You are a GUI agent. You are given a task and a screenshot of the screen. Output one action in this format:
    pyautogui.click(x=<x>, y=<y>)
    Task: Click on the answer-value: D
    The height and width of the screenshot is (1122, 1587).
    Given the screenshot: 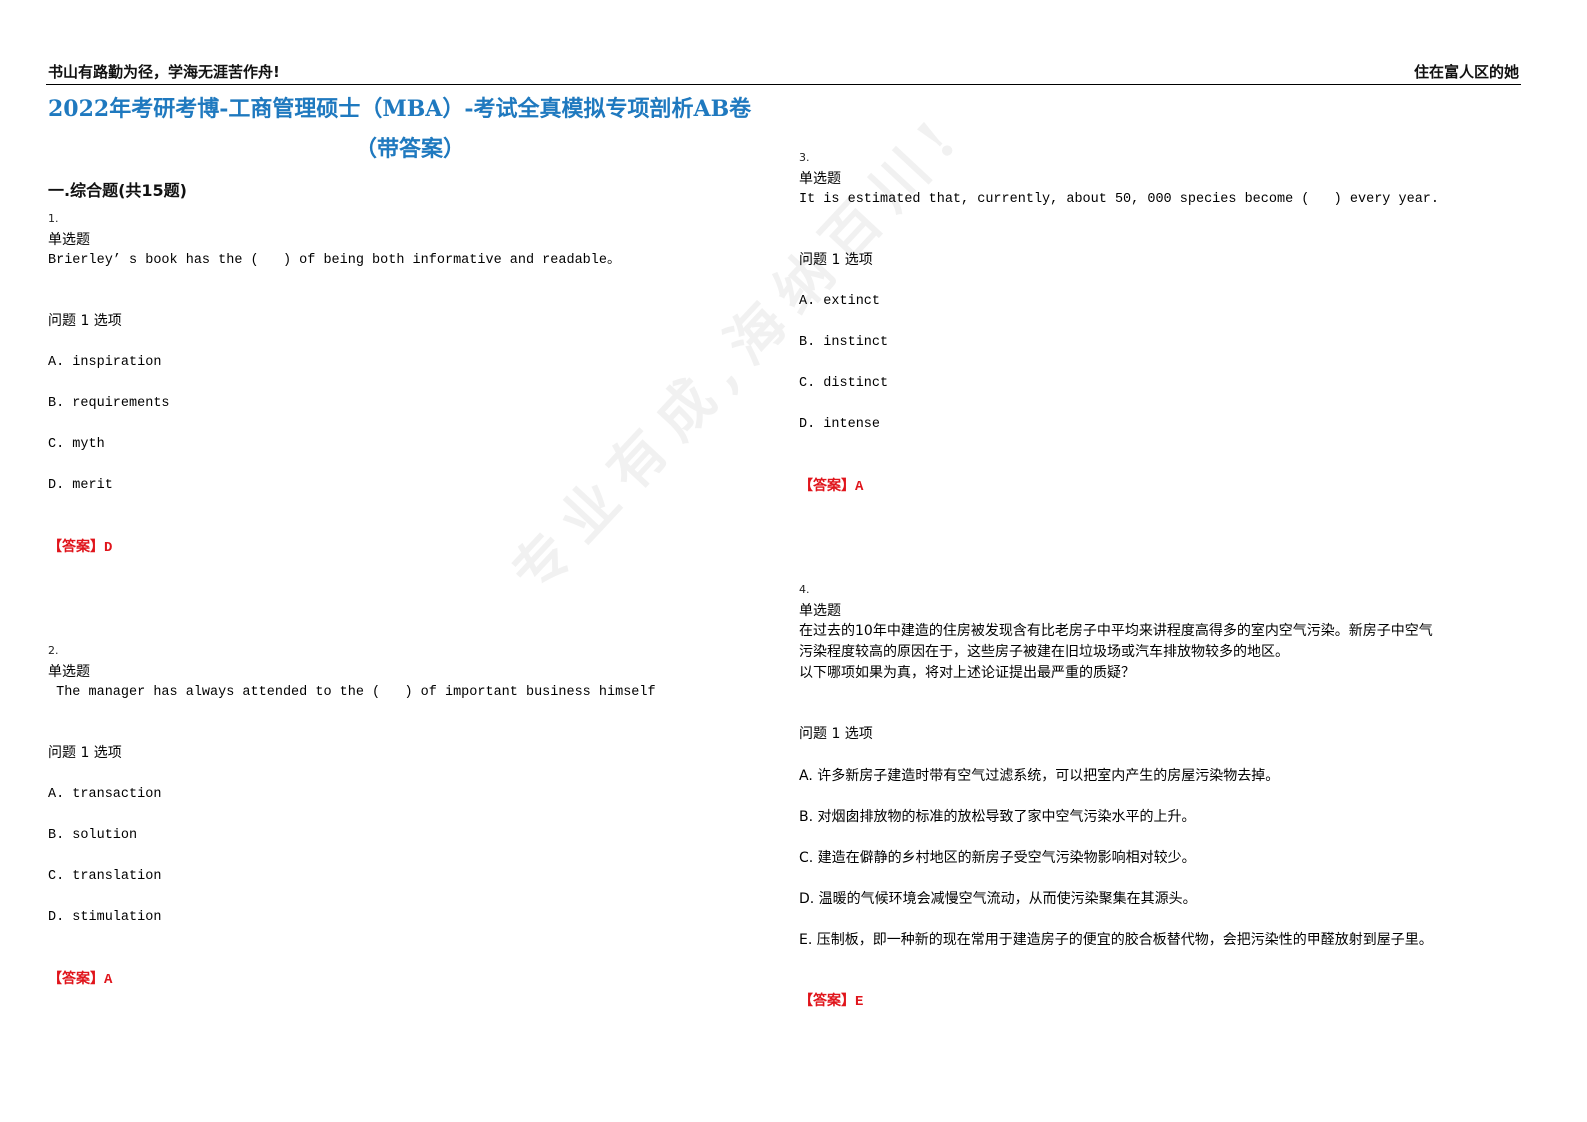 What is the action you would take?
    pyautogui.click(x=108, y=548)
    